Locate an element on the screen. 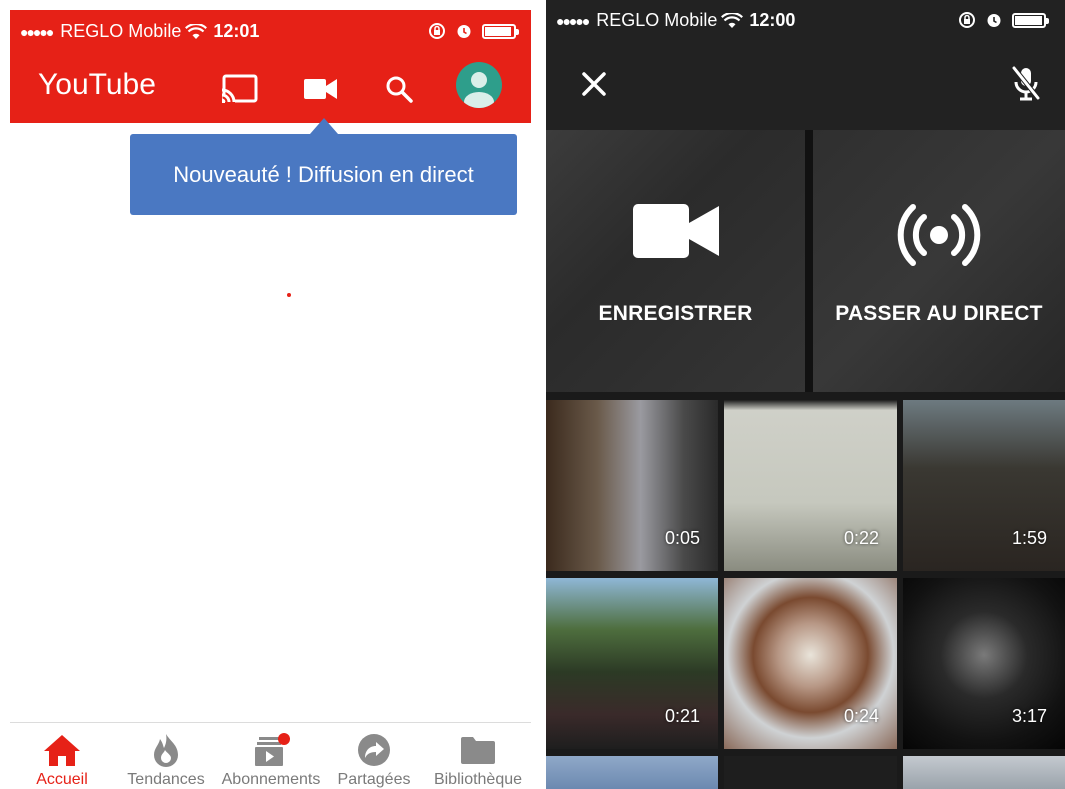  close-button is located at coordinates (594, 84).